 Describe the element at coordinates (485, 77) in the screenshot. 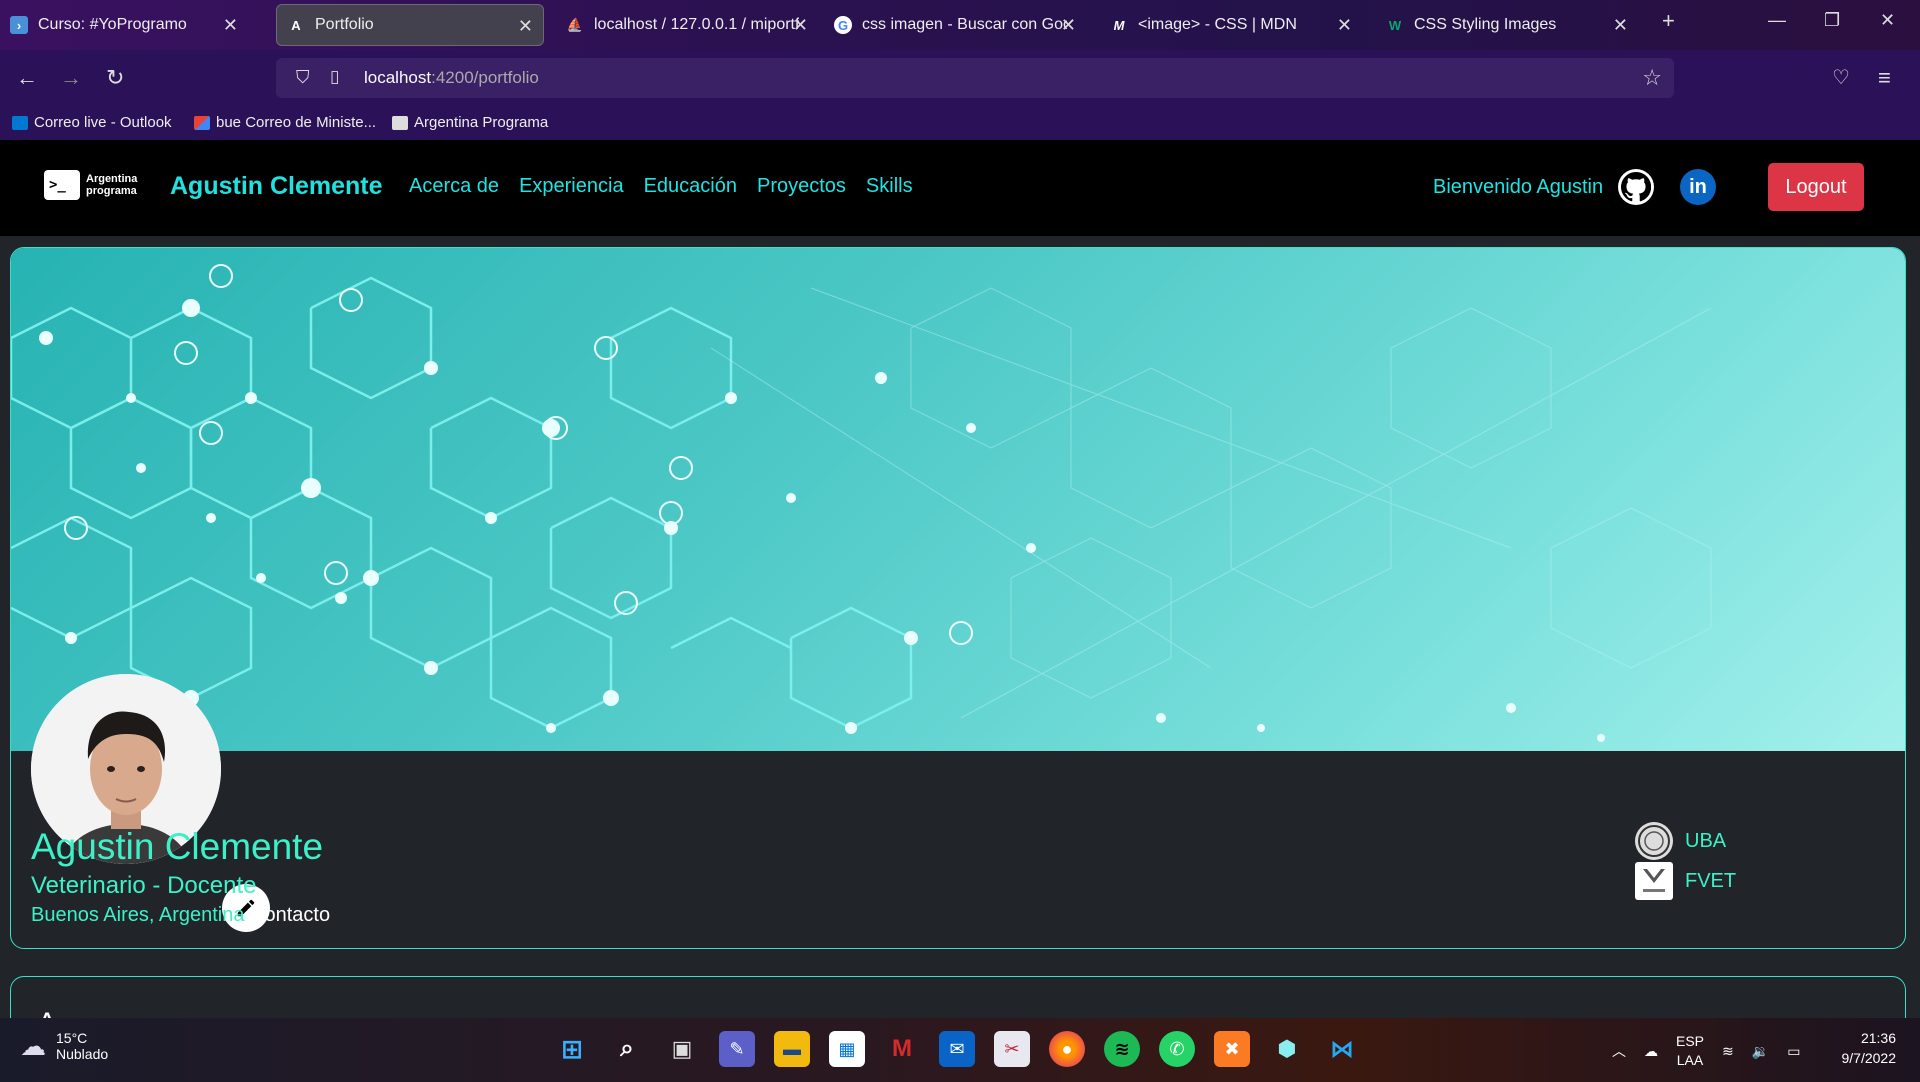

I see `url-path: :4200/portfolio` at that location.